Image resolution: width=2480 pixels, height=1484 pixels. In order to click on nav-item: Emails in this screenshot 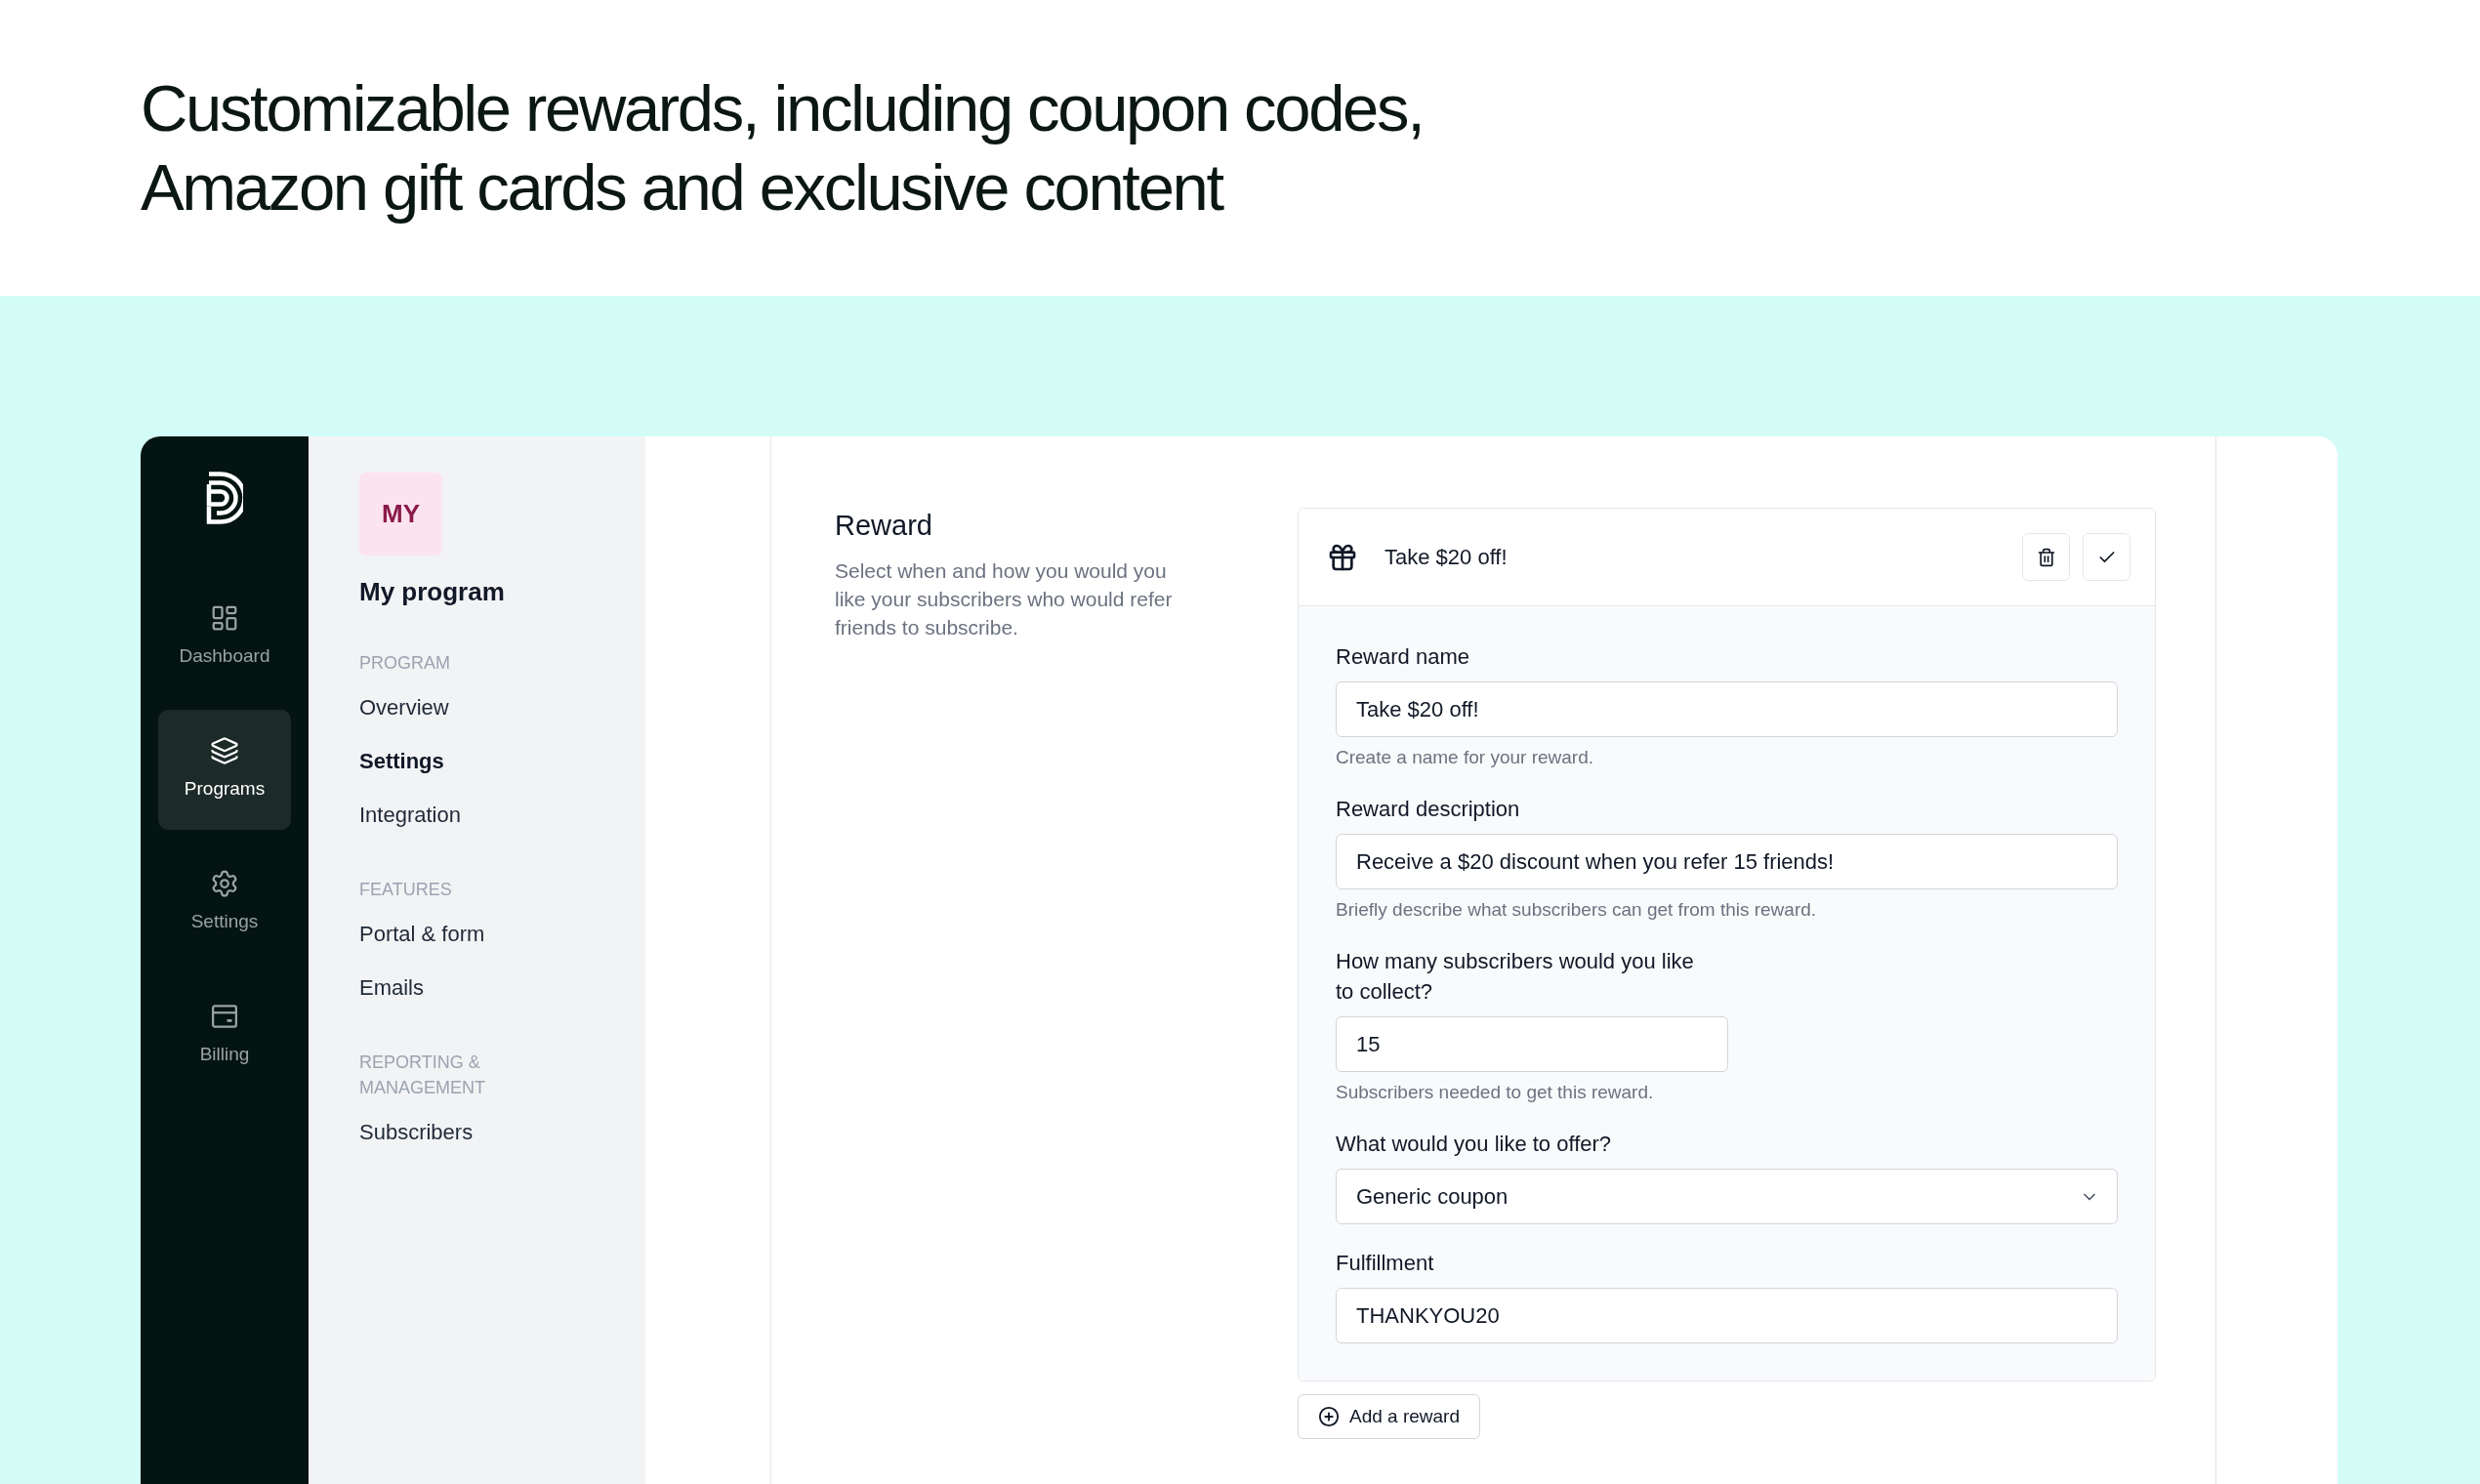, I will do `click(391, 988)`.